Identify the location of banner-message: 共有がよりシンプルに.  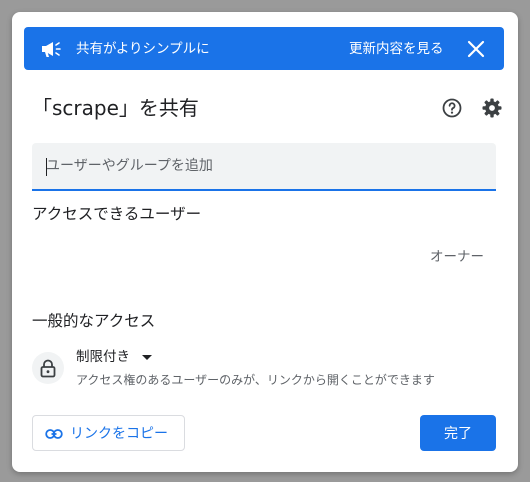
(143, 49).